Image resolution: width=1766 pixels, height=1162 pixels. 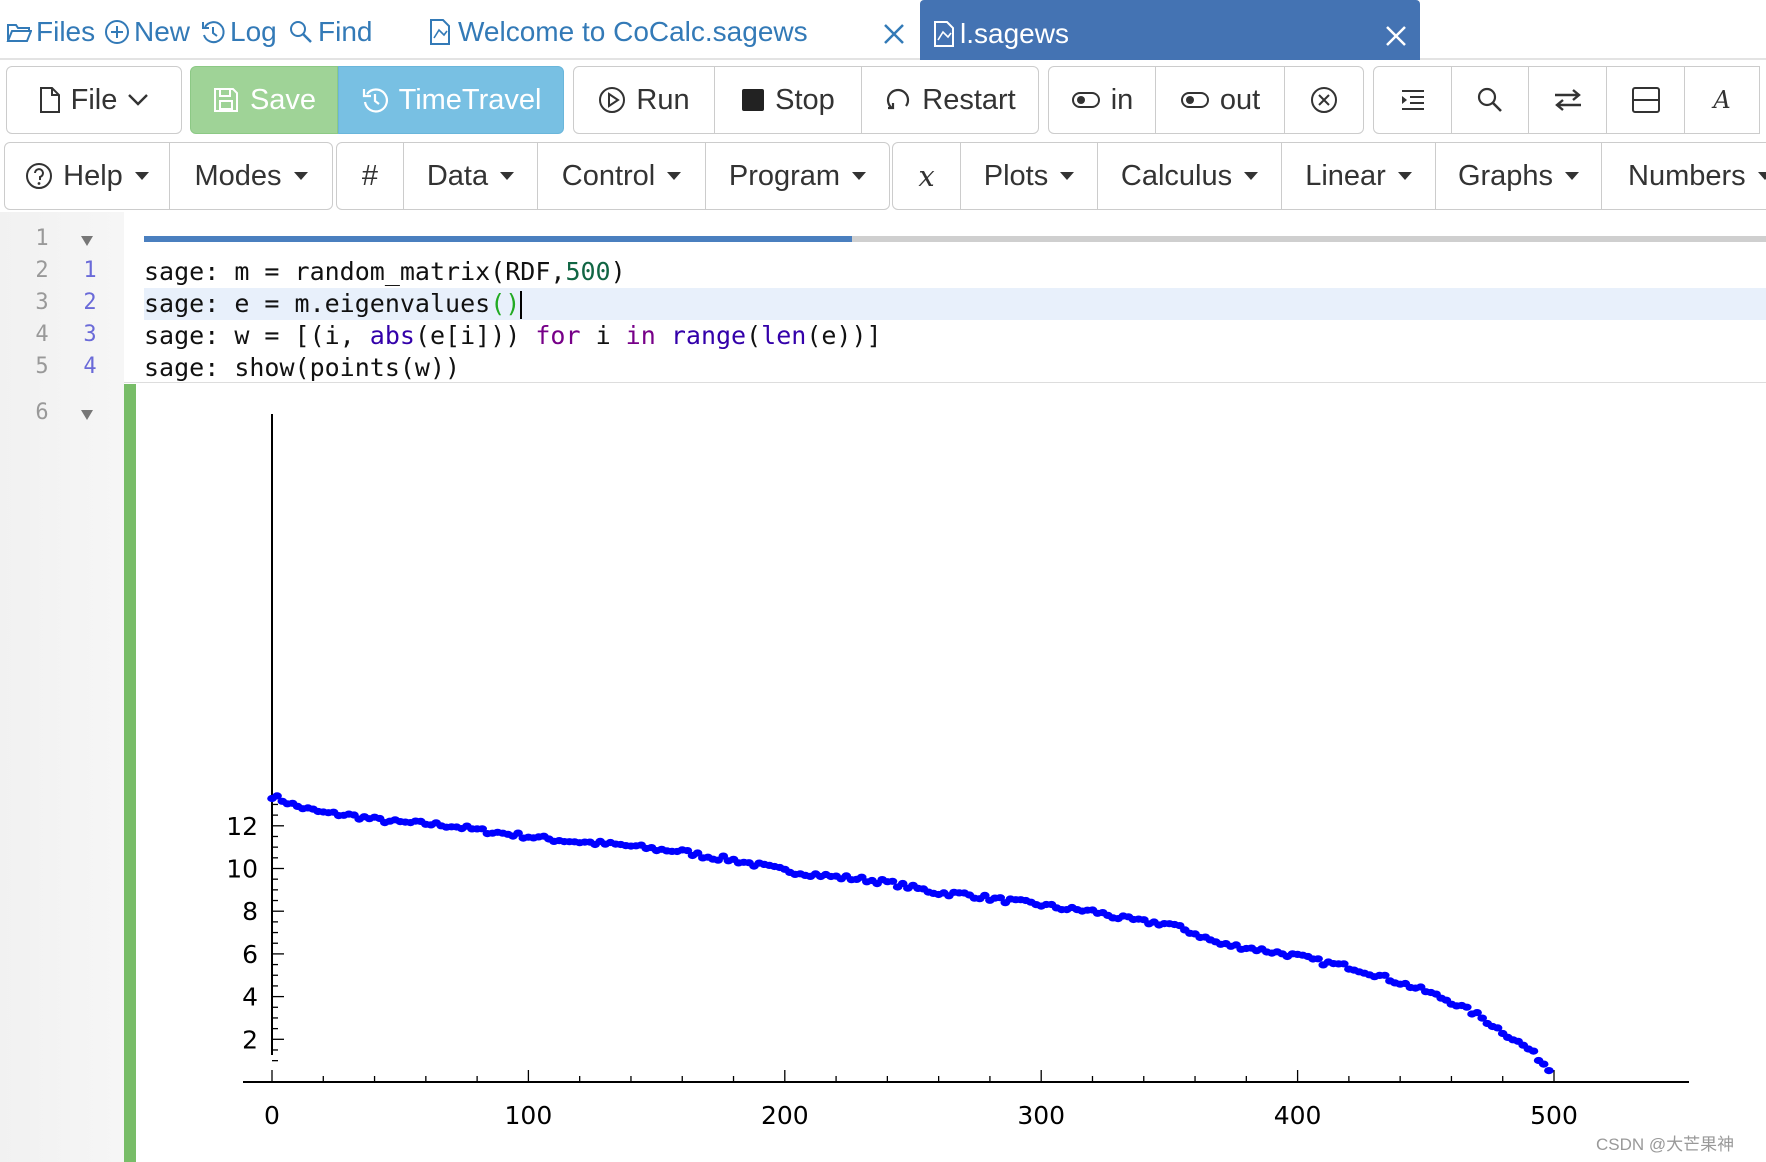 What do you see at coordinates (1298, 1115) in the screenshot?
I see `x-tick-label: 400` at bounding box center [1298, 1115].